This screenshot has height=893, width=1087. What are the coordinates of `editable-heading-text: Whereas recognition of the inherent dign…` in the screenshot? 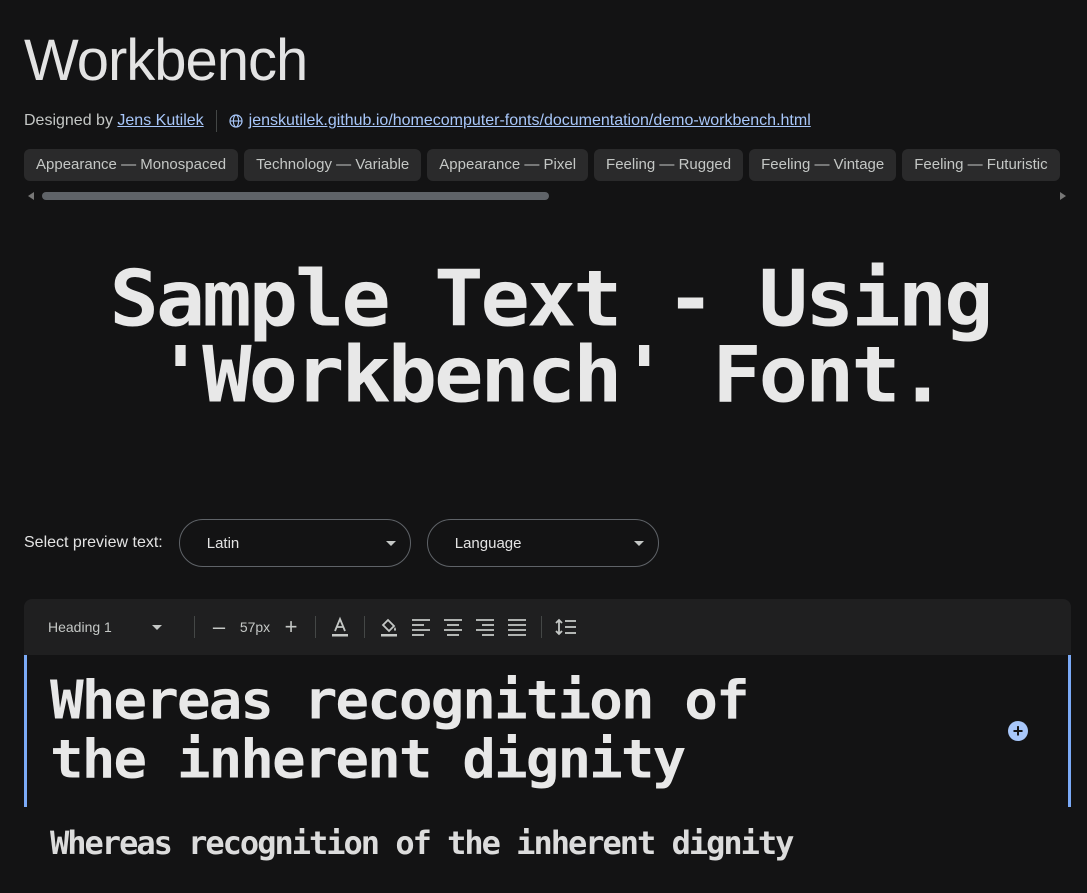 It's located at (460, 731).